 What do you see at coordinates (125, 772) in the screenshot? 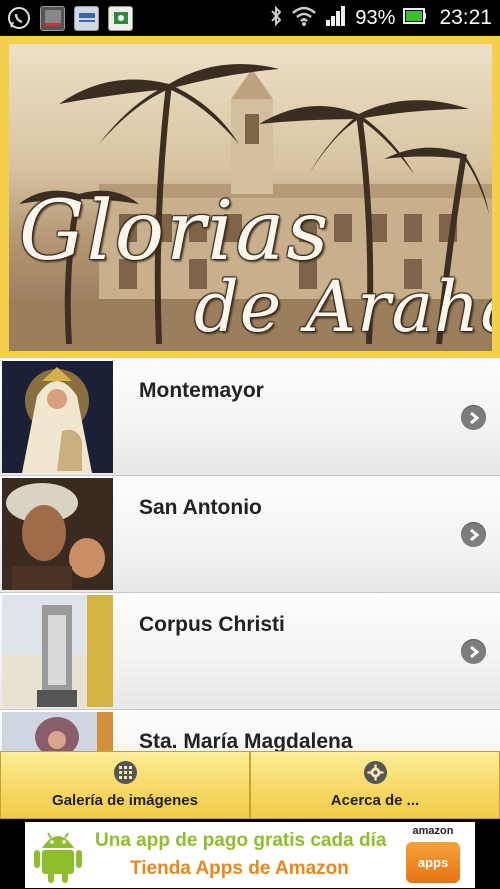
I see `grid-icon` at bounding box center [125, 772].